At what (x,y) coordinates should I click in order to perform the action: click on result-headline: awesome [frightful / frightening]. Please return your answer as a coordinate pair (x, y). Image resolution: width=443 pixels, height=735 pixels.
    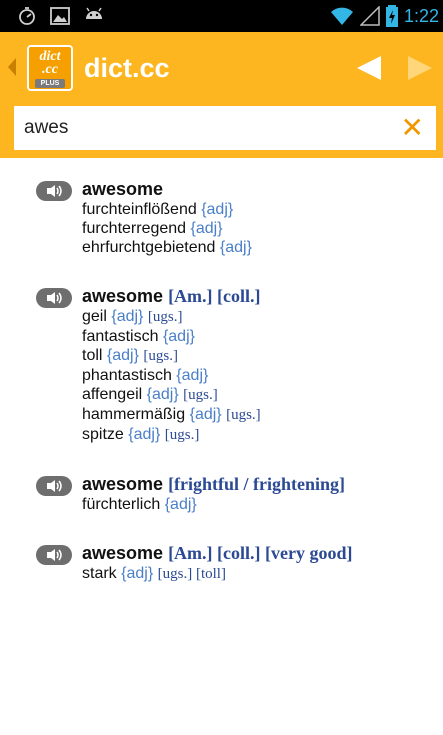
    Looking at the image, I should click on (262, 484).